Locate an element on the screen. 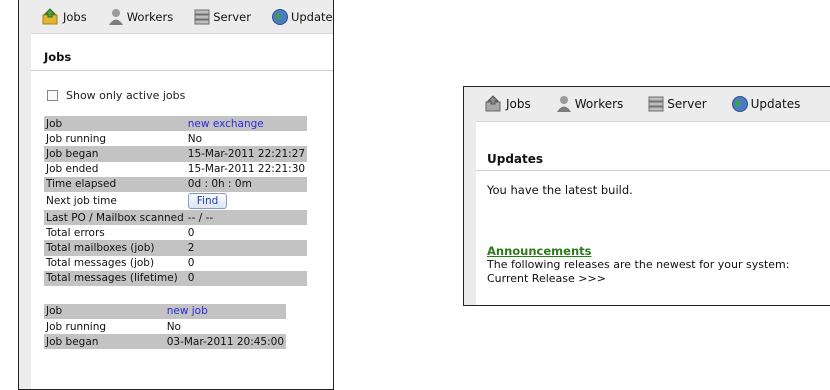 Image resolution: width=830 pixels, height=390 pixels. table-row: Job new exchange is located at coordinates (176, 124).